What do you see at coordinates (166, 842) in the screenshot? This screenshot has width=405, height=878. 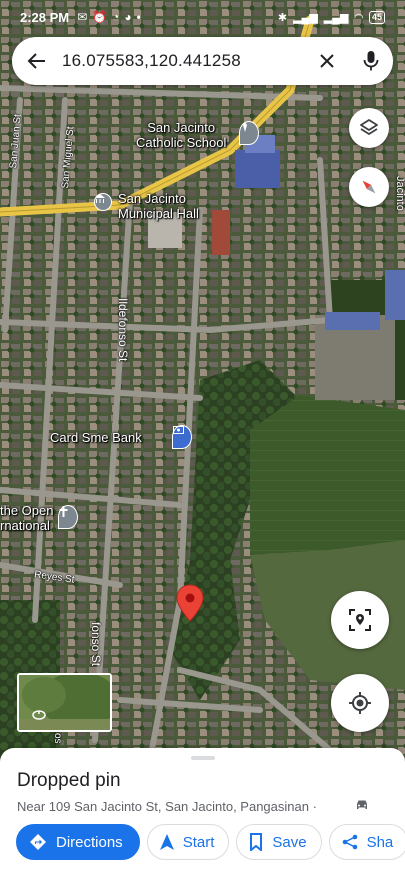 I see `navigation-arrow-icon` at bounding box center [166, 842].